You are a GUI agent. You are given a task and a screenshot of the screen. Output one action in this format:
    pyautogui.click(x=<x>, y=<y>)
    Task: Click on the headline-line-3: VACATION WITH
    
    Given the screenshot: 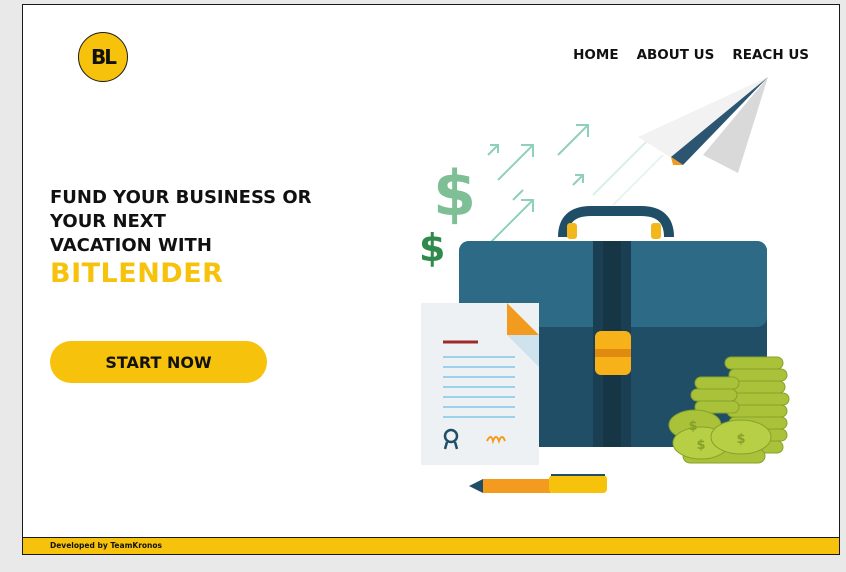 What is the action you would take?
    pyautogui.click(x=131, y=245)
    